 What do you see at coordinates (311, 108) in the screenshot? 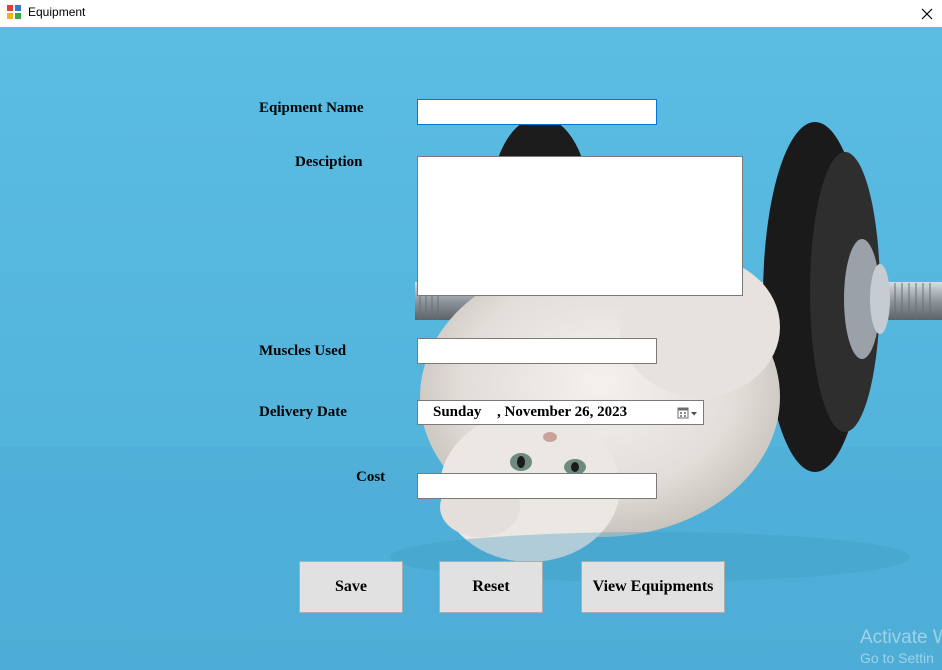
I see `equipment-name-label: Eqipment Name` at bounding box center [311, 108].